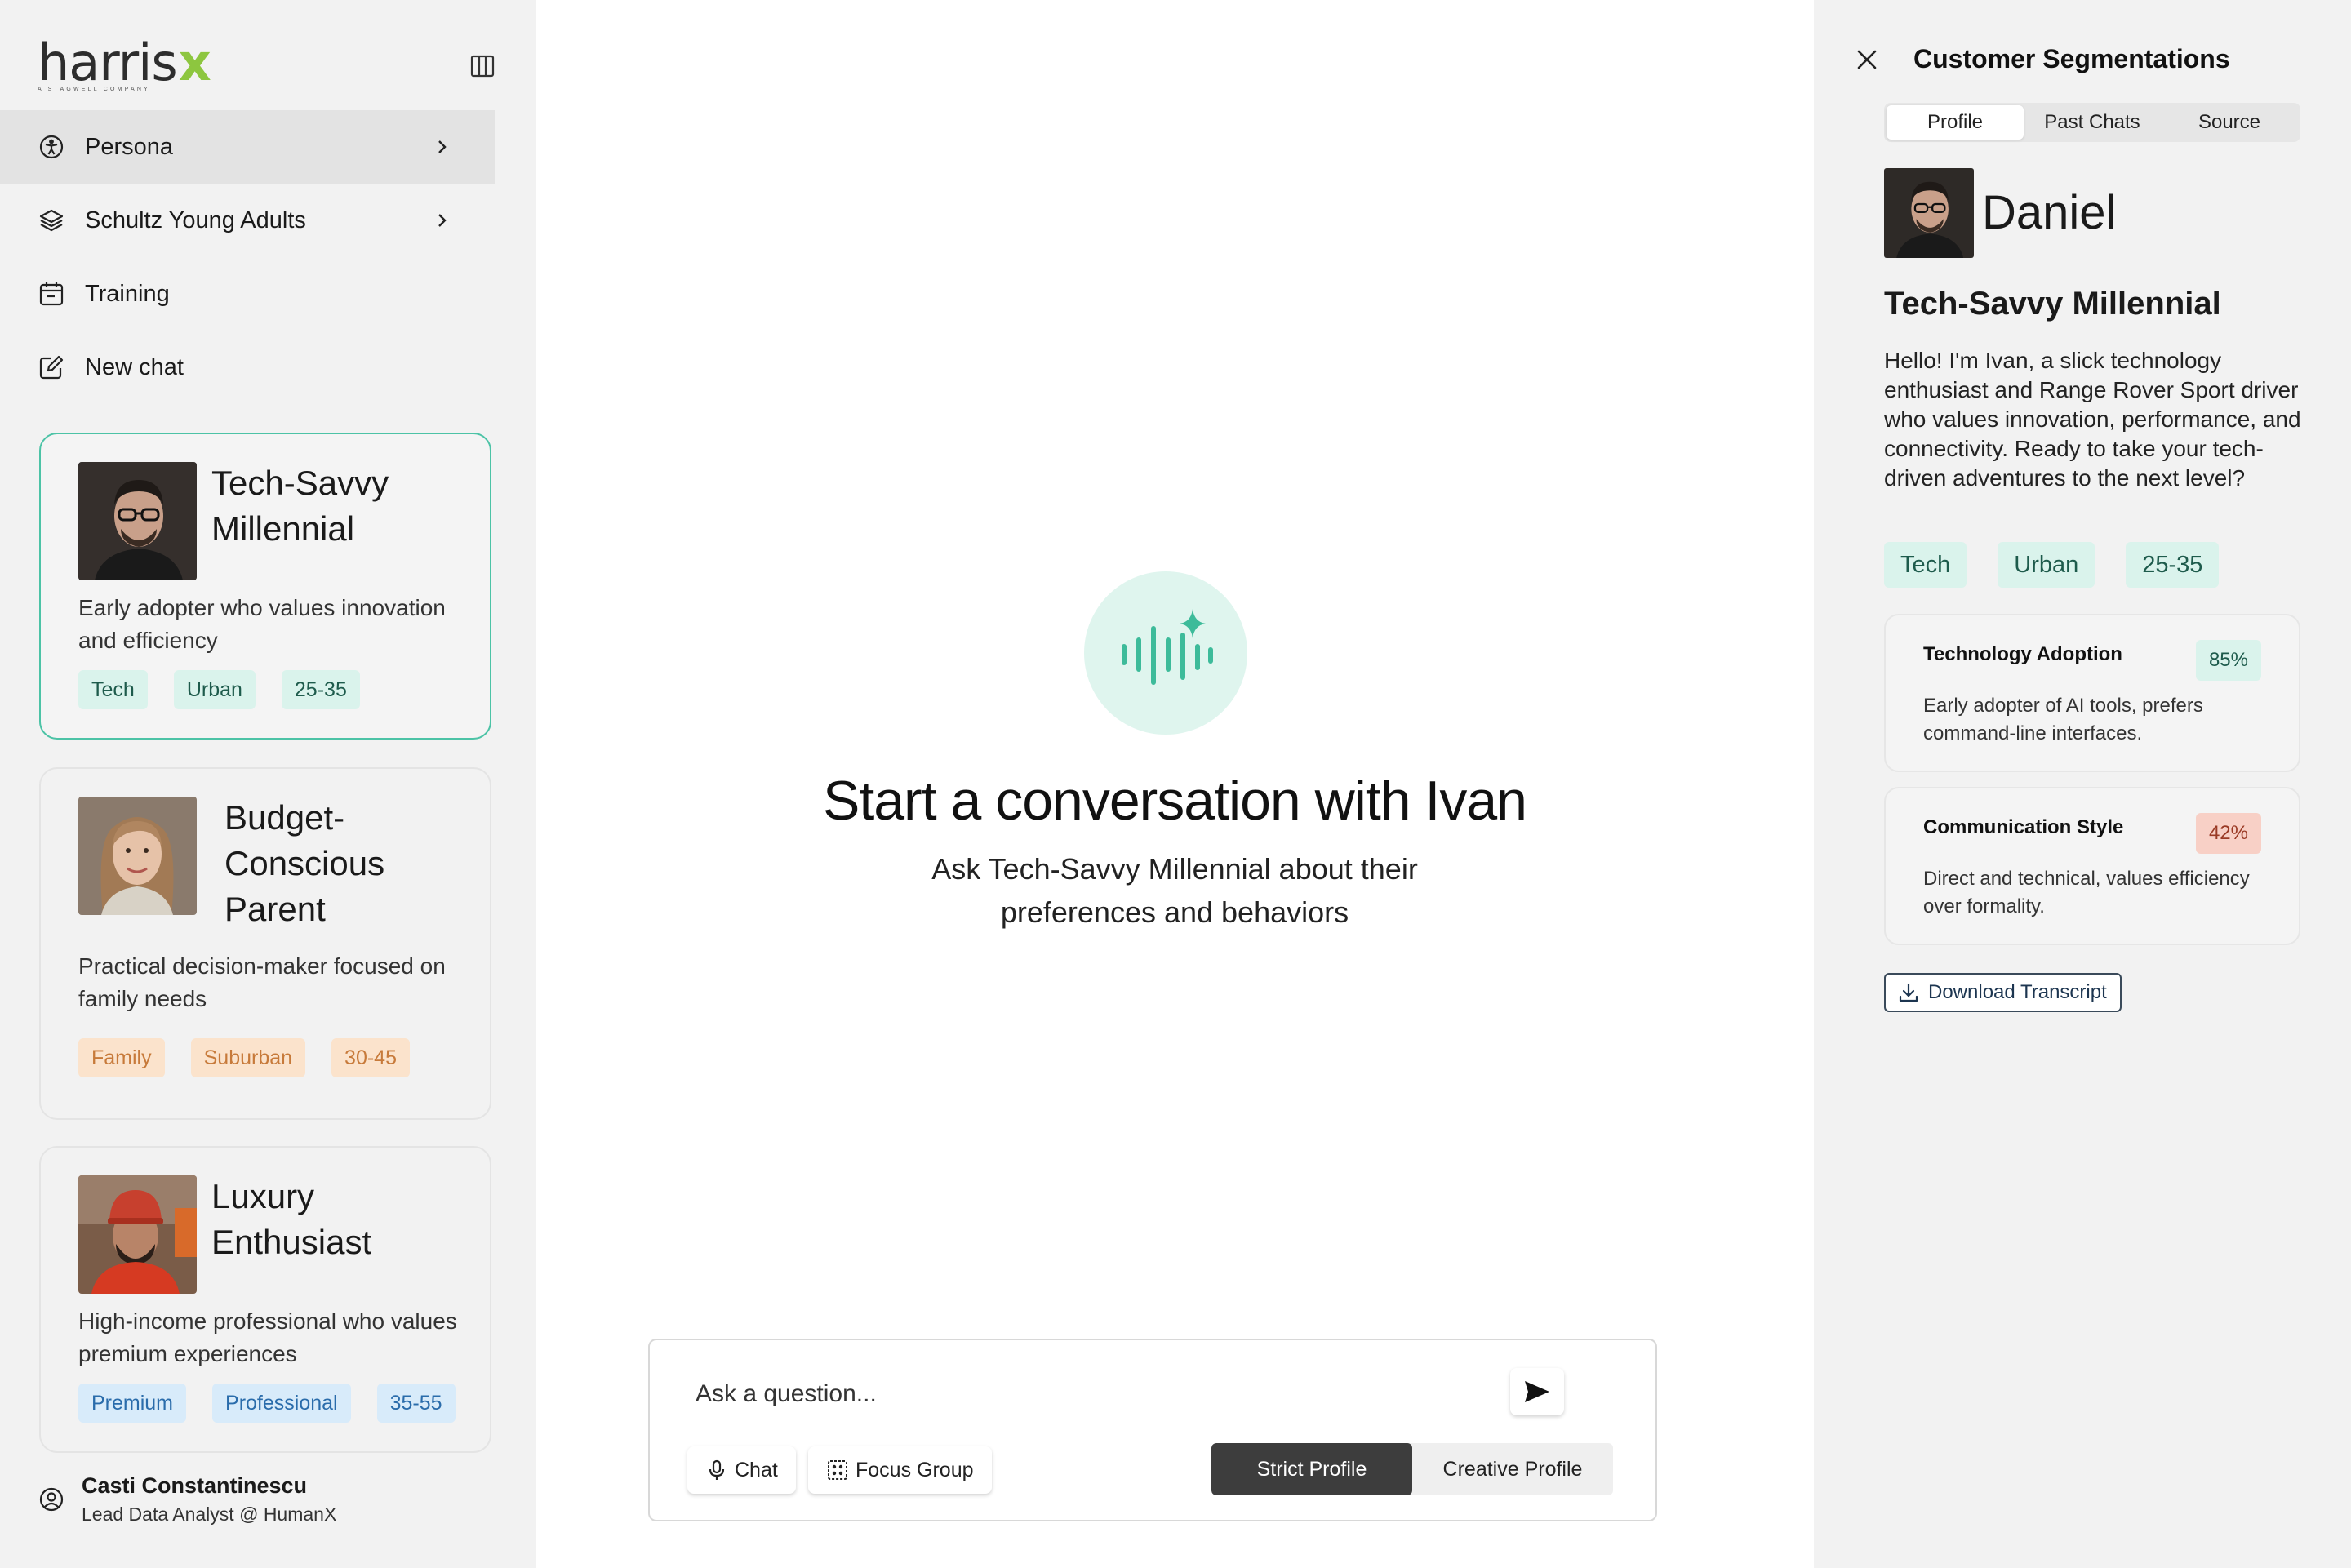 The width and height of the screenshot is (2351, 1568). Describe the element at coordinates (756, 1469) in the screenshot. I see `chat-mode-label: Chat` at that location.